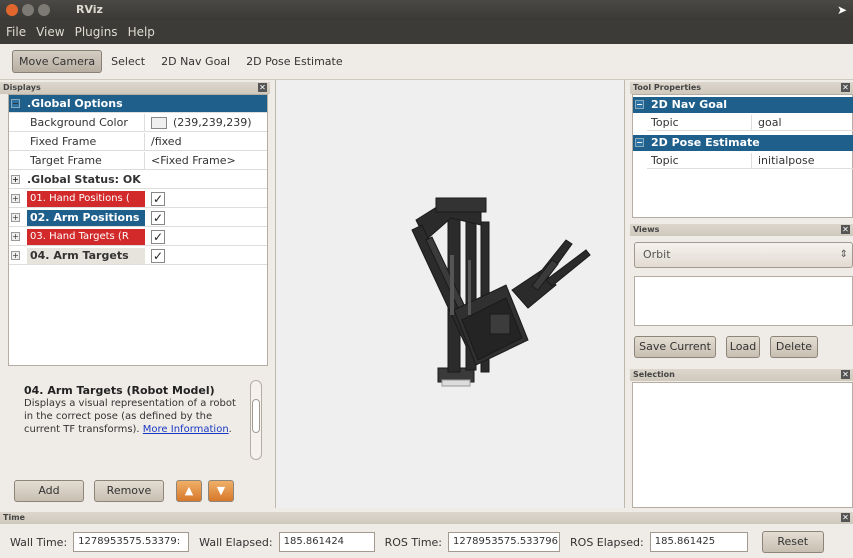  I want to click on window-title: RViz, so click(89, 9).